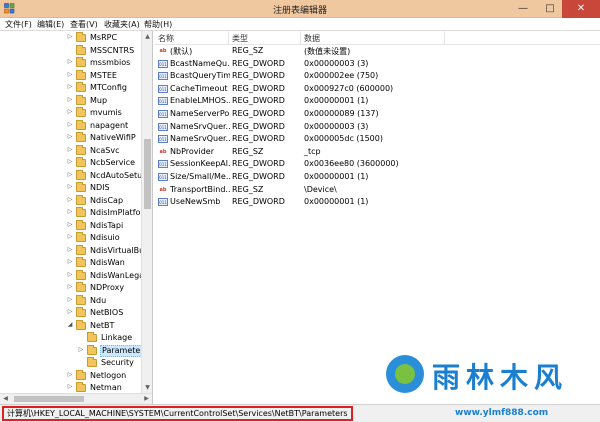 This screenshot has height=422, width=600. Describe the element at coordinates (18, 24) in the screenshot. I see `menu-file: 文件(F)` at that location.